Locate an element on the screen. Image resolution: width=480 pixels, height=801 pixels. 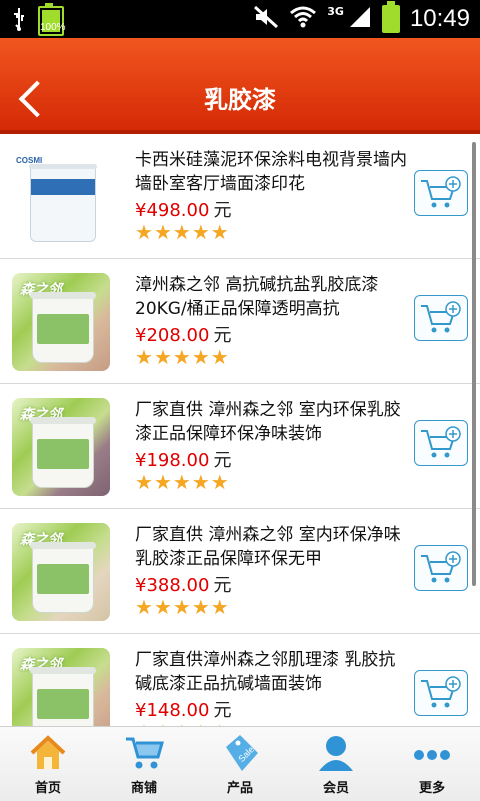
price-row: ¥208.00 元 is located at coordinates (183, 334).